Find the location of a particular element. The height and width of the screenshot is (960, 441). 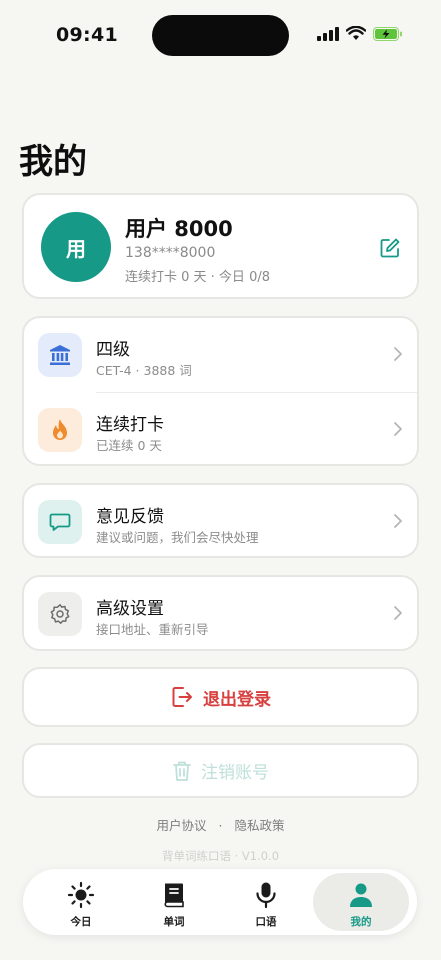

book-icon is located at coordinates (174, 895).